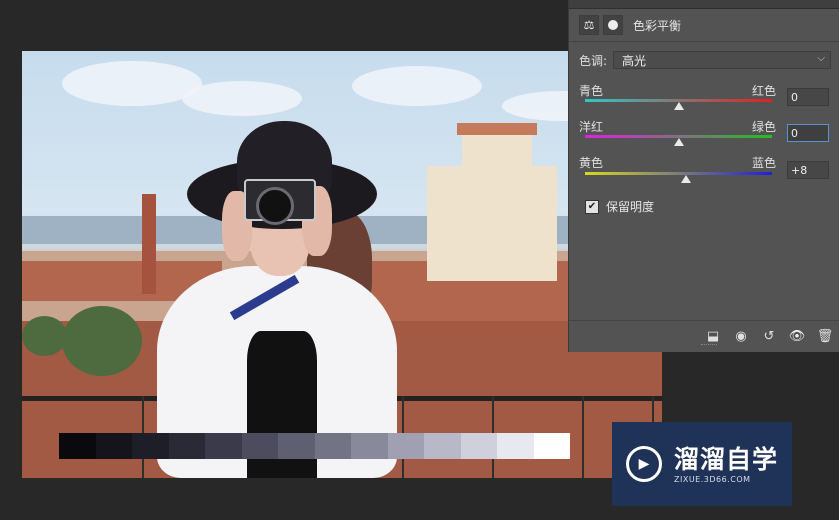  I want to click on tone-label: 色调:, so click(593, 60).